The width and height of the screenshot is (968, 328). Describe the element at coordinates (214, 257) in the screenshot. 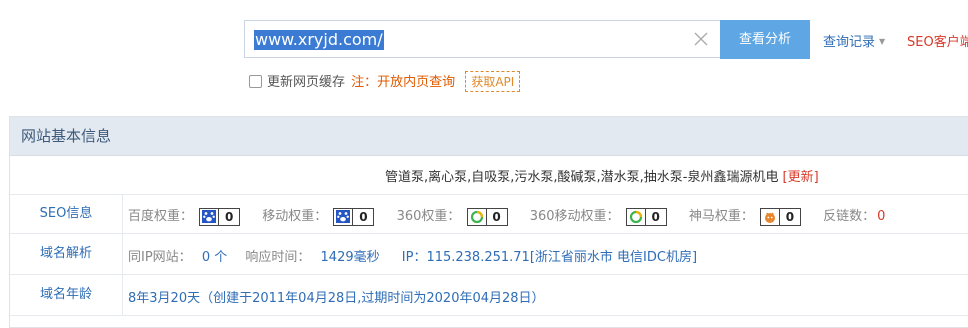

I see `same-ip-value: 0 个` at that location.